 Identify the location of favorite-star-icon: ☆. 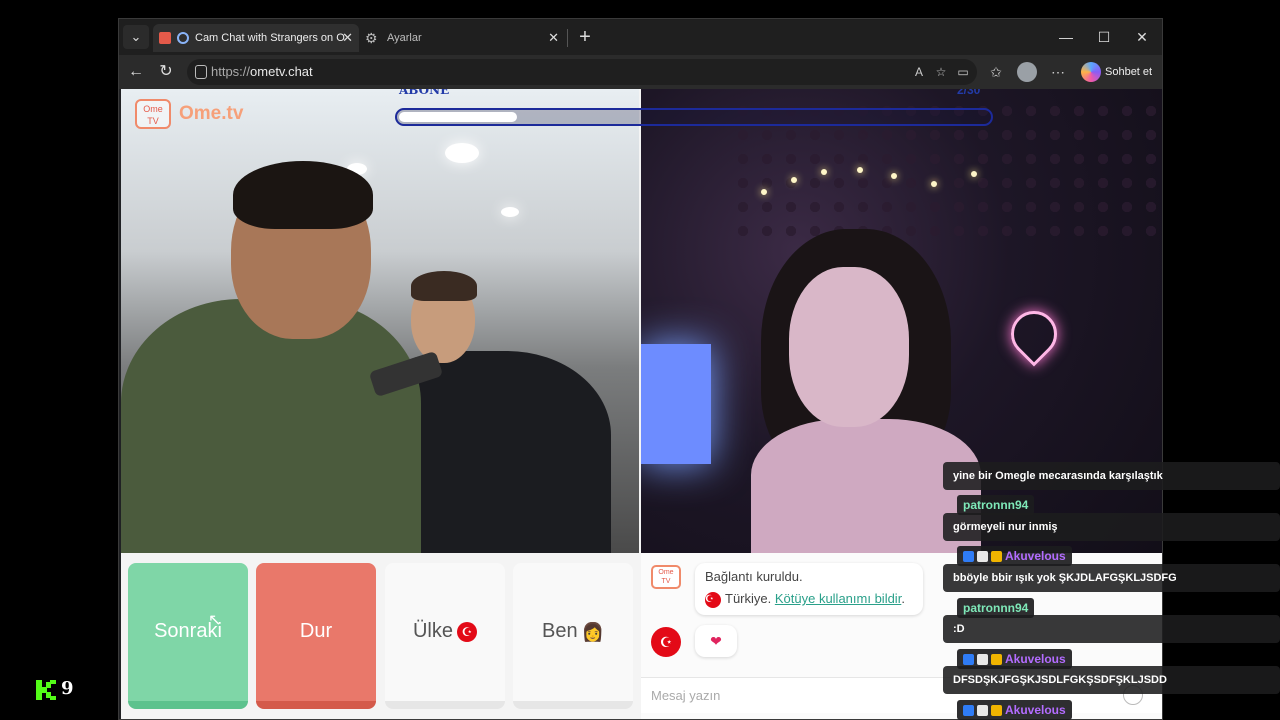
(941, 72).